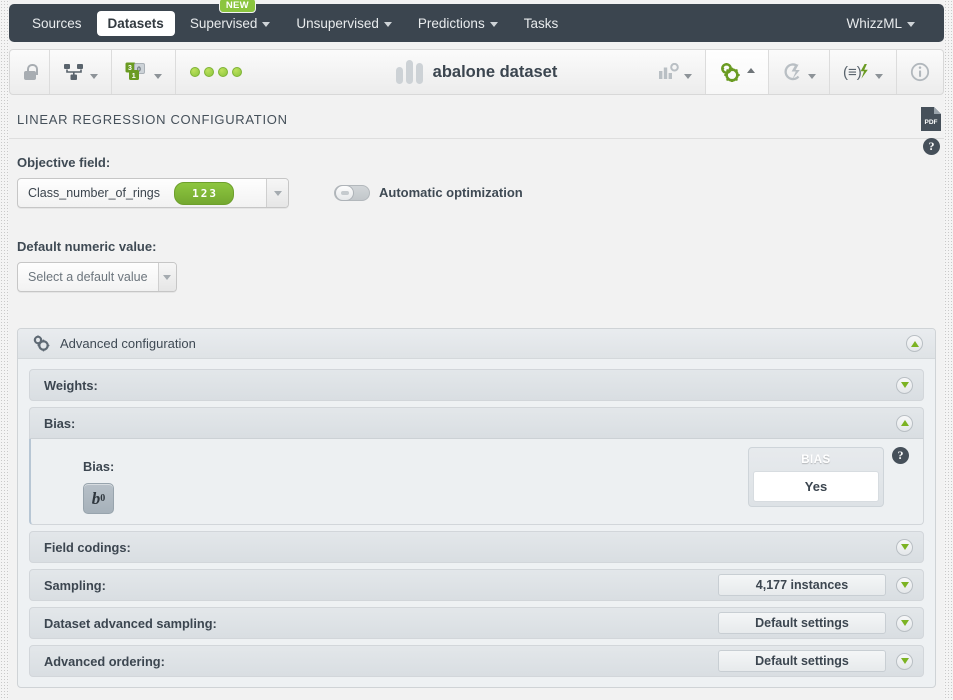 The width and height of the screenshot is (953, 700). I want to click on panel-label: Weights:, so click(71, 385).